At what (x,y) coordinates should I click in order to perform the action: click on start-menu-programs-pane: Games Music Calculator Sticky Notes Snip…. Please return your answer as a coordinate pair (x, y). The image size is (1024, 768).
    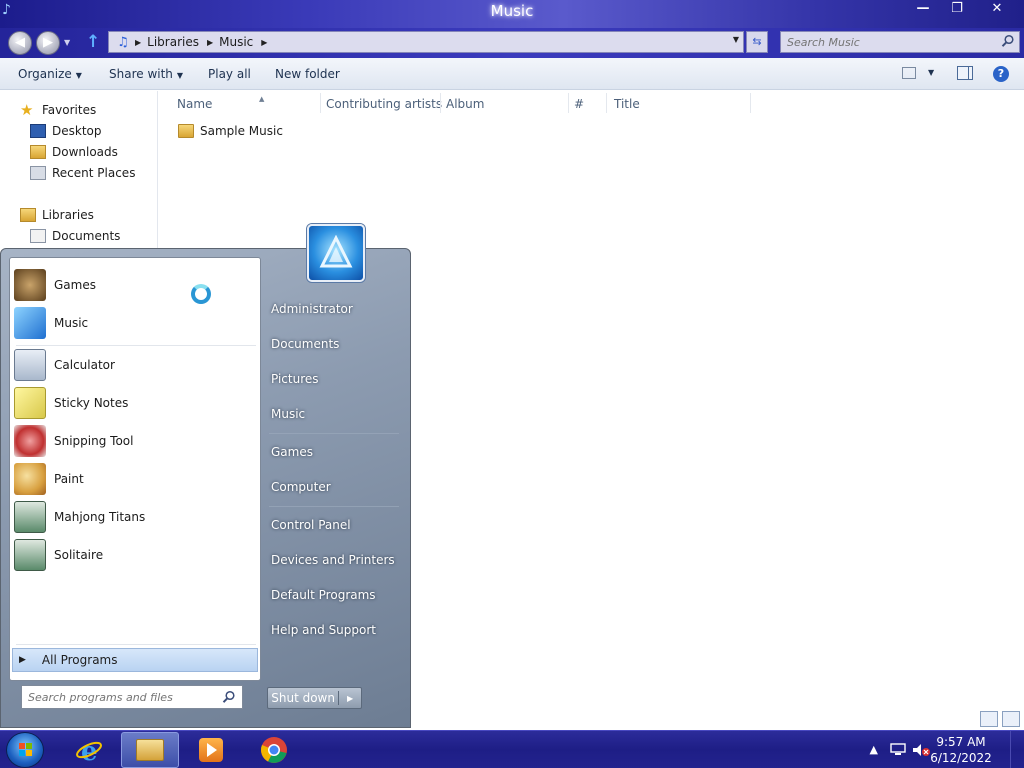
    Looking at the image, I should click on (135, 469).